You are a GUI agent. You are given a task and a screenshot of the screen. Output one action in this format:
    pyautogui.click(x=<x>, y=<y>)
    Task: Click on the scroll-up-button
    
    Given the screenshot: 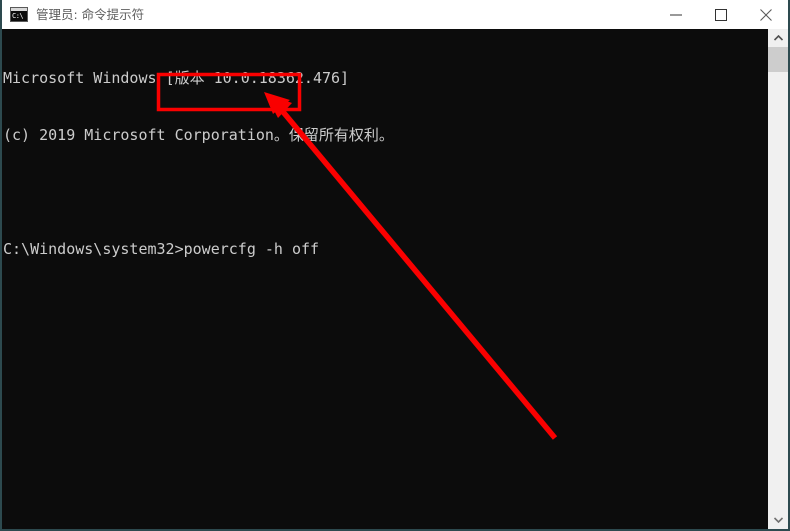 What is the action you would take?
    pyautogui.click(x=778, y=38)
    